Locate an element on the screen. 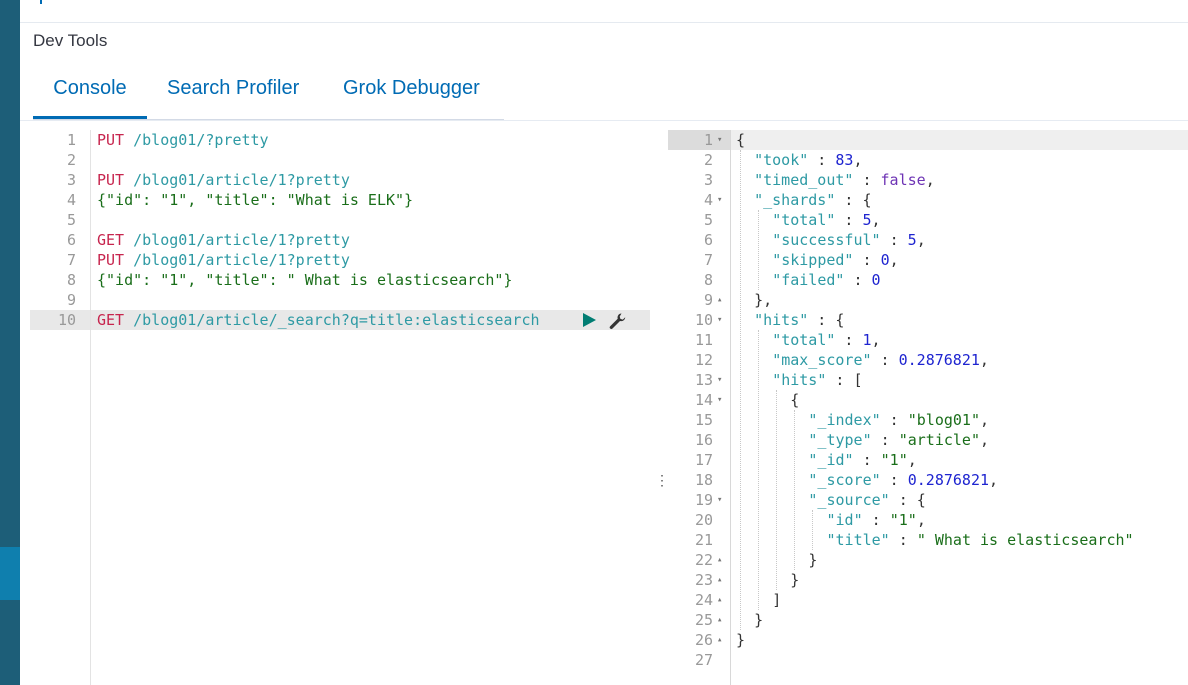  line-number: 18 is located at coordinates (703, 480).